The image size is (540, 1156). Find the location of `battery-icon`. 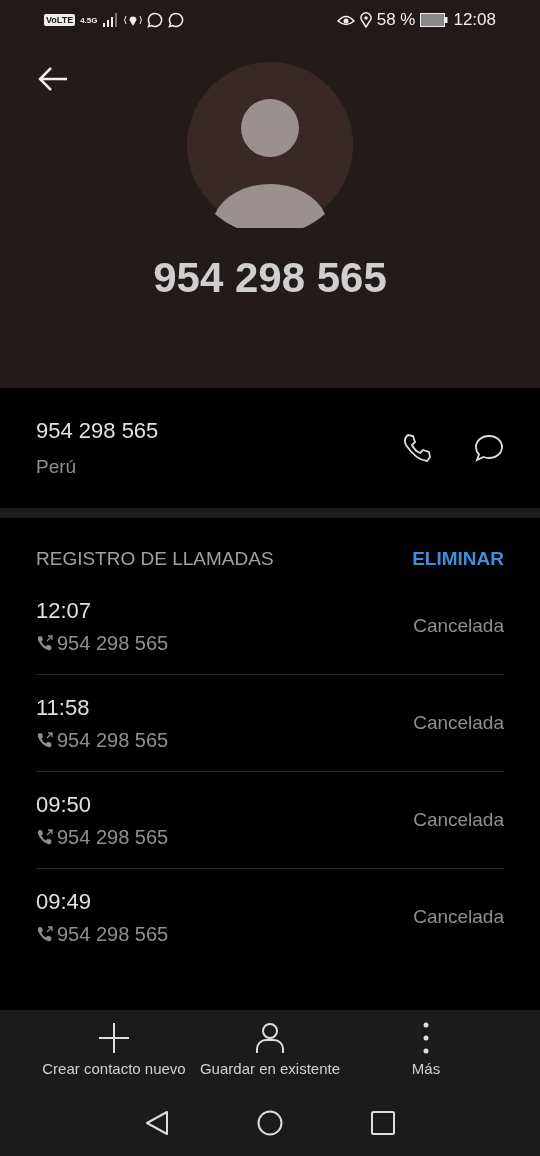

battery-icon is located at coordinates (434, 20).